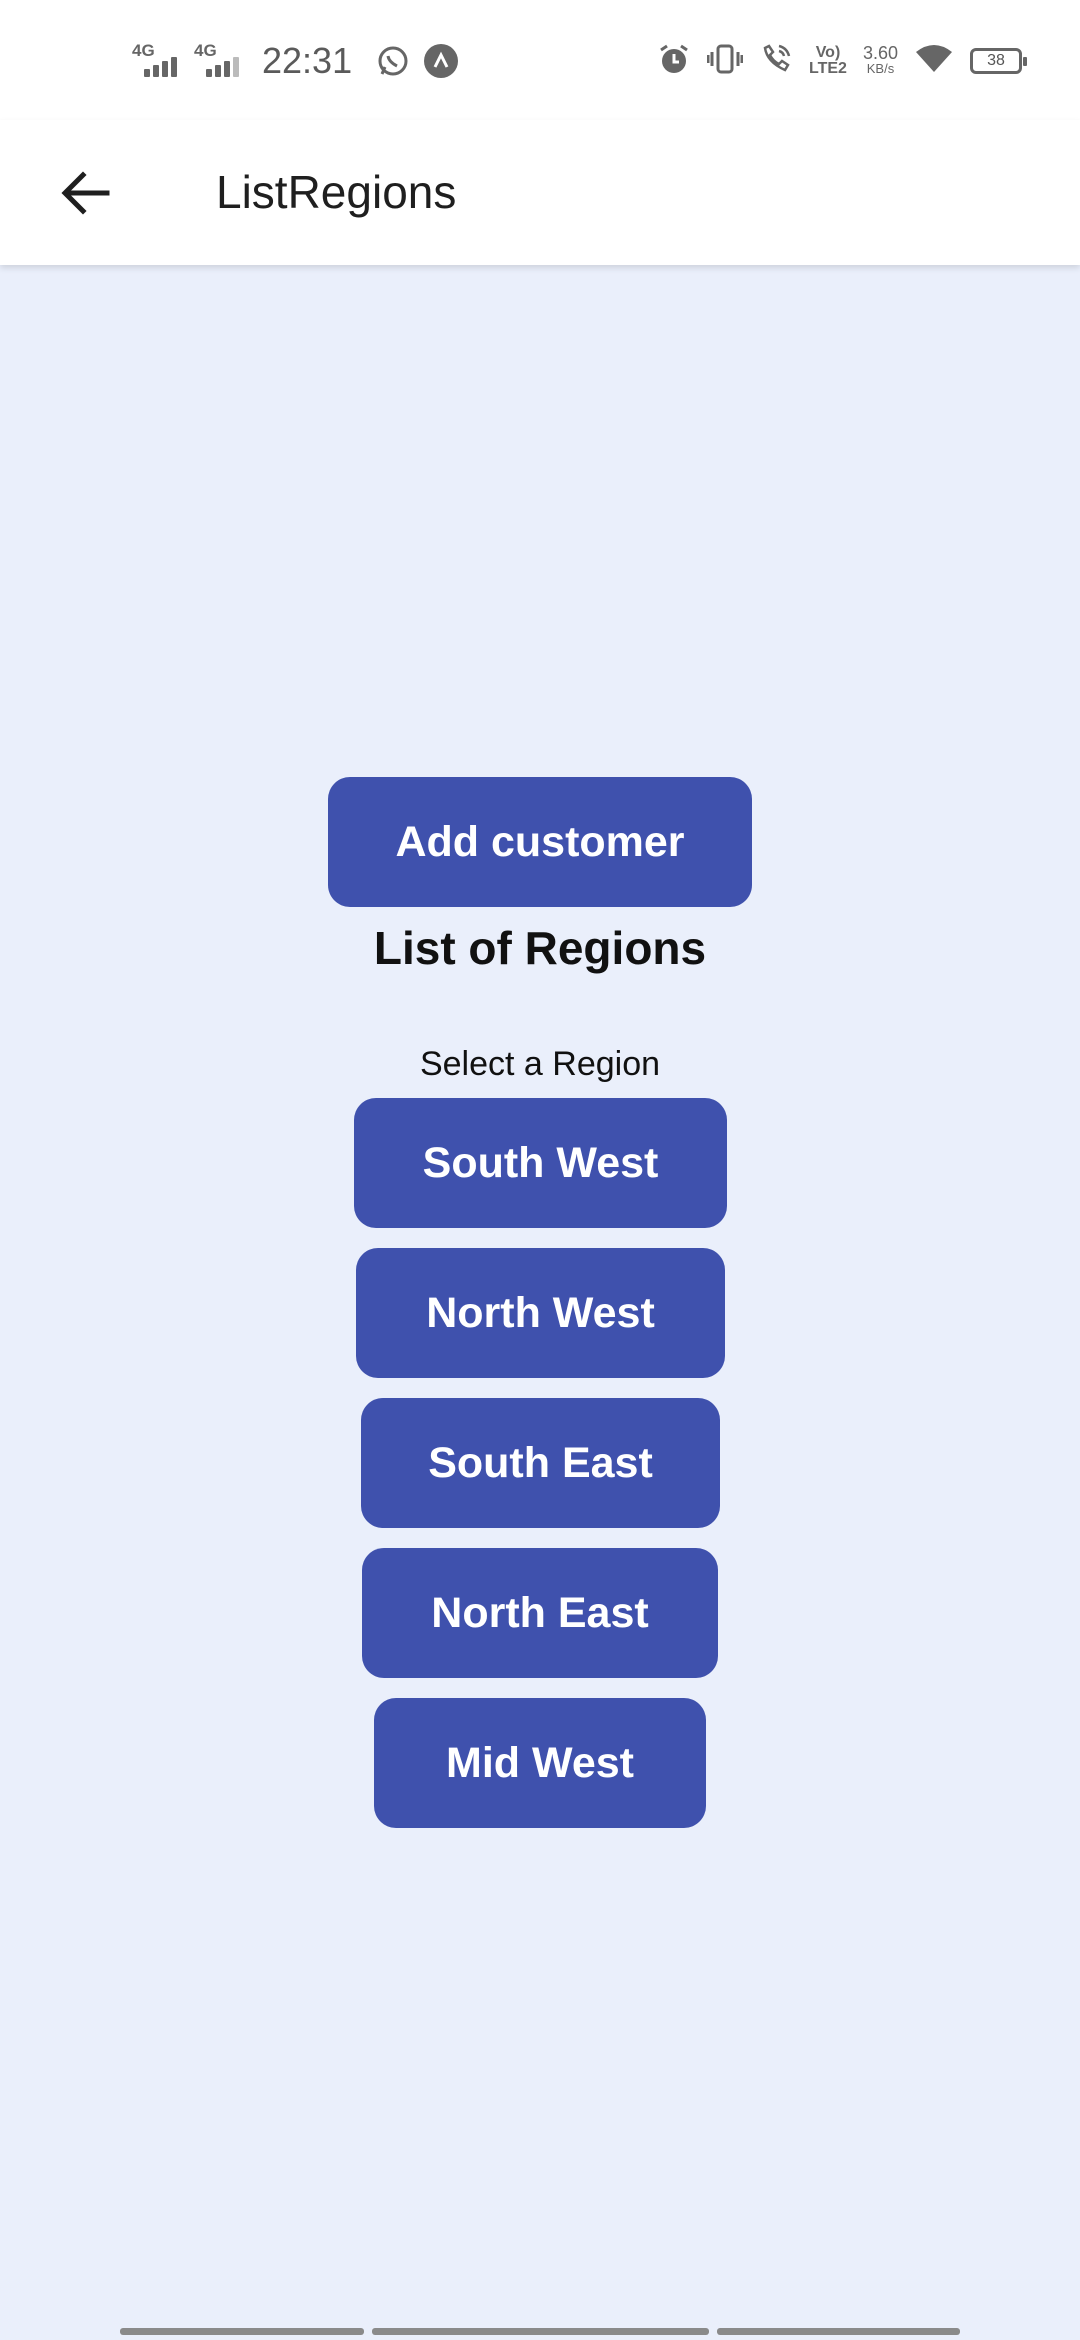 This screenshot has width=1080, height=2340. What do you see at coordinates (242, 2331) in the screenshot?
I see `nav-segment-left` at bounding box center [242, 2331].